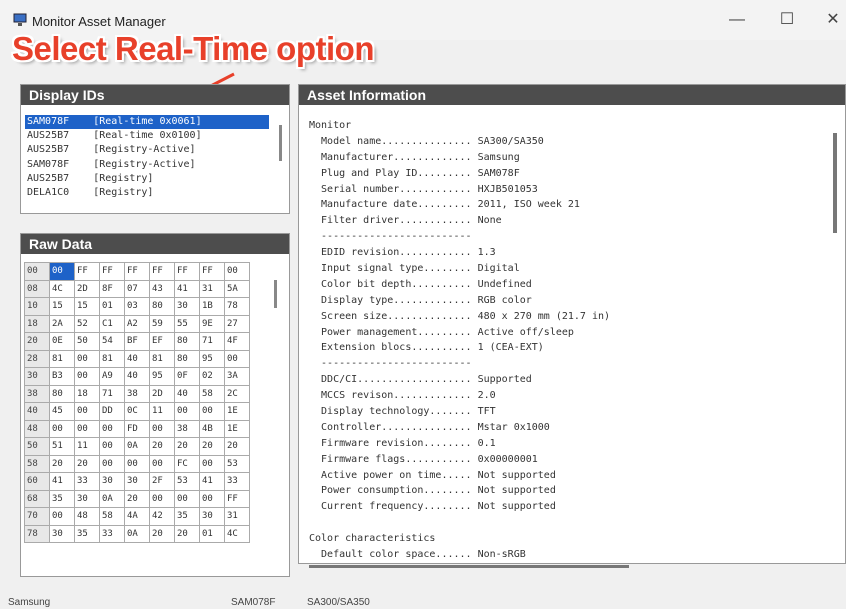 Image resolution: width=846 pixels, height=609 pixels. Describe the element at coordinates (147, 150) in the screenshot. I see `display-id-item: AUS25B7 [Registry-Active]` at that location.